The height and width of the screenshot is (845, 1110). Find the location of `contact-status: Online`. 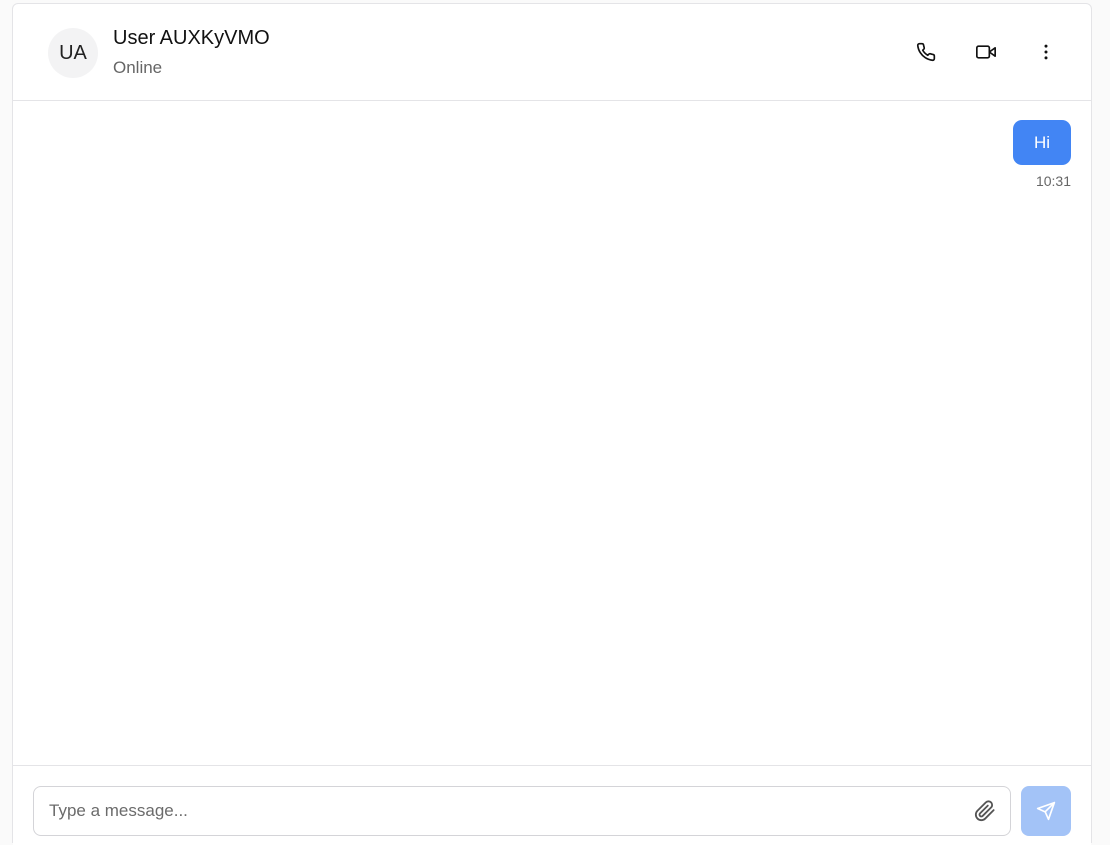

contact-status: Online is located at coordinates (138, 67).